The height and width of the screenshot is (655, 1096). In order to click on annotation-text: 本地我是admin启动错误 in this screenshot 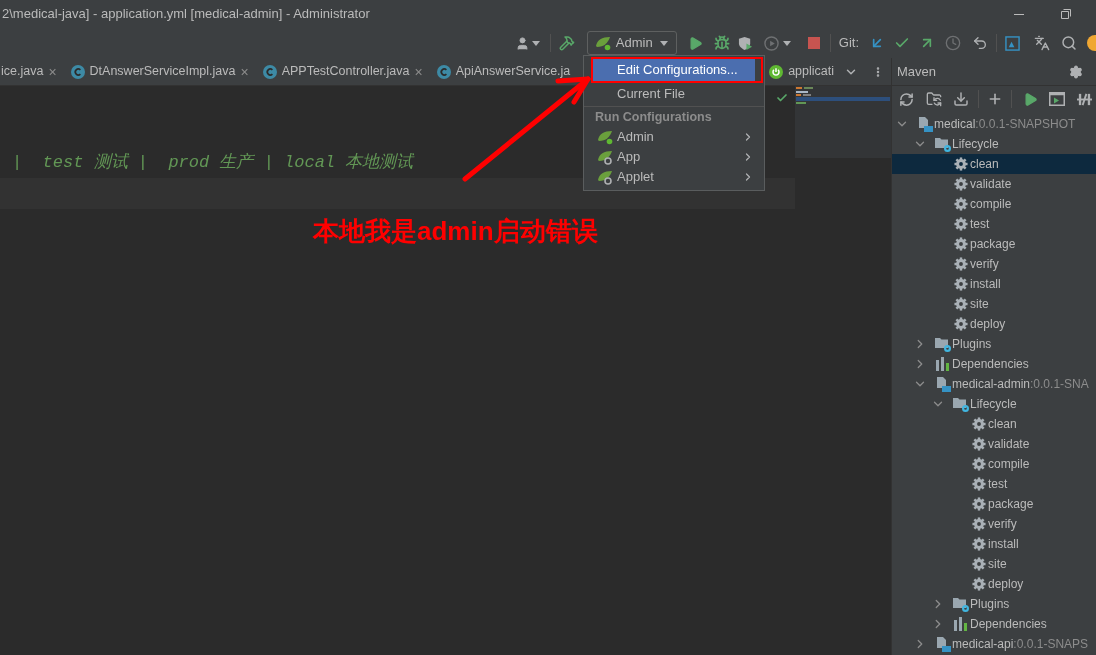, I will do `click(455, 231)`.